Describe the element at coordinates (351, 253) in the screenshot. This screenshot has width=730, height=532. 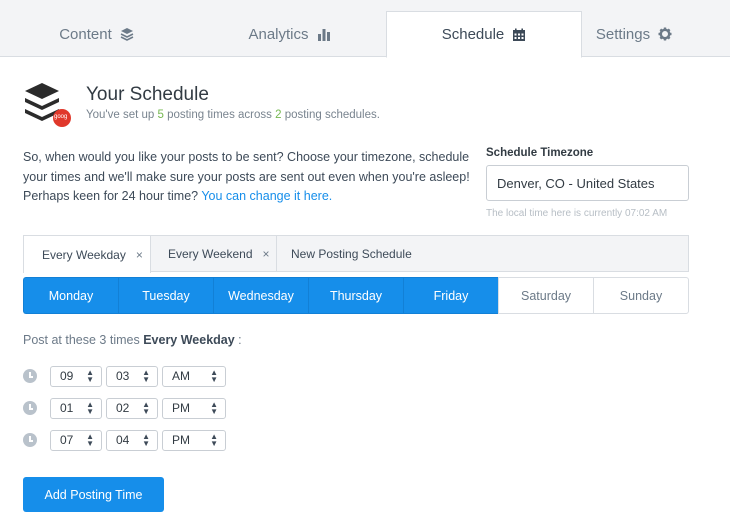
I see `schedule-tab-label: New Posting Schedule` at that location.